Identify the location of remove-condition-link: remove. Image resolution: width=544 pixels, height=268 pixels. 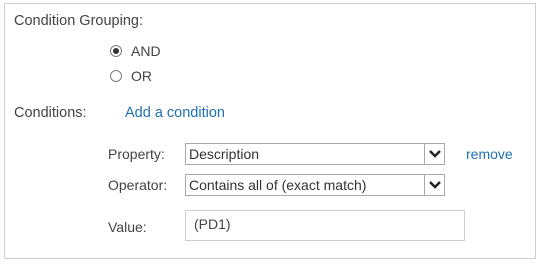
(489, 154).